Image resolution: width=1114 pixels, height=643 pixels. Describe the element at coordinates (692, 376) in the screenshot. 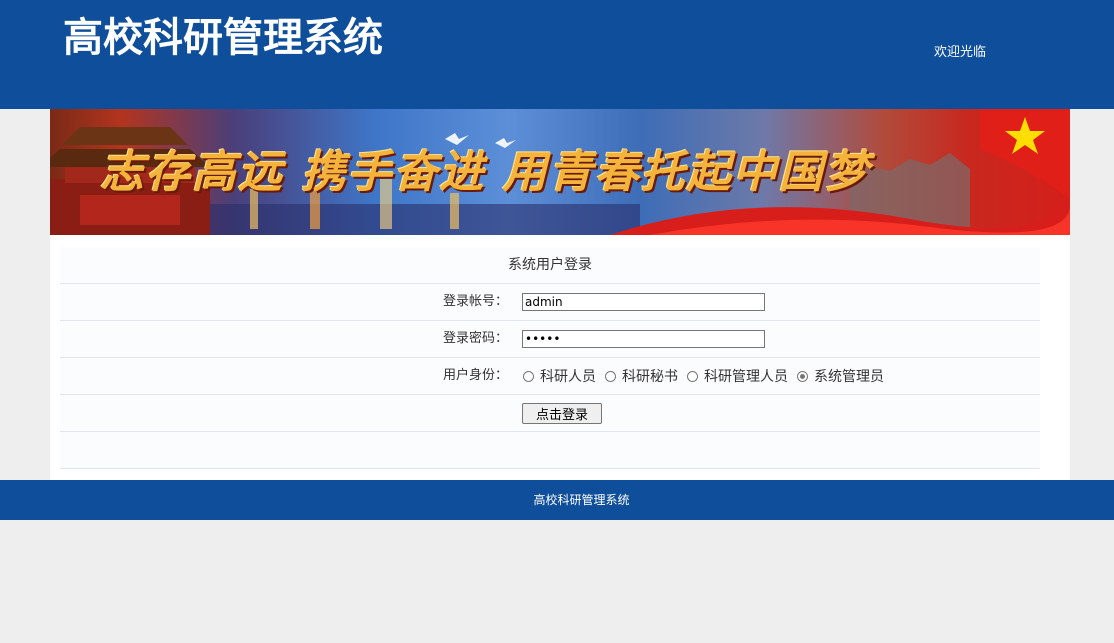

I see `role-radio-manager` at that location.